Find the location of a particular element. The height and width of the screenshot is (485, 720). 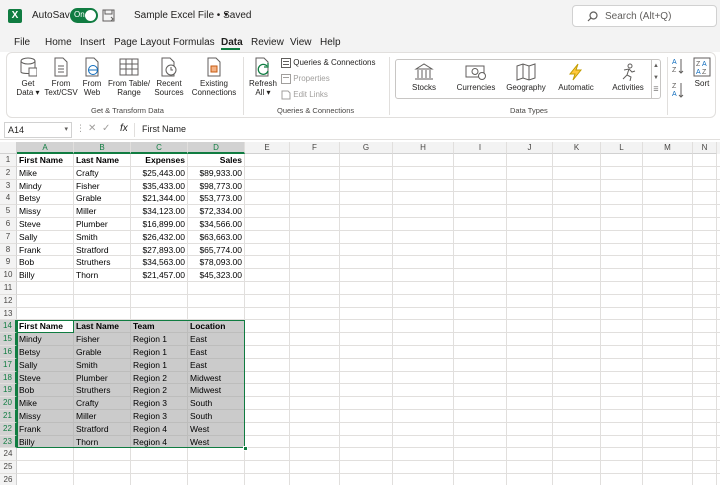

from-web-button: From Web is located at coordinates (92, 77).